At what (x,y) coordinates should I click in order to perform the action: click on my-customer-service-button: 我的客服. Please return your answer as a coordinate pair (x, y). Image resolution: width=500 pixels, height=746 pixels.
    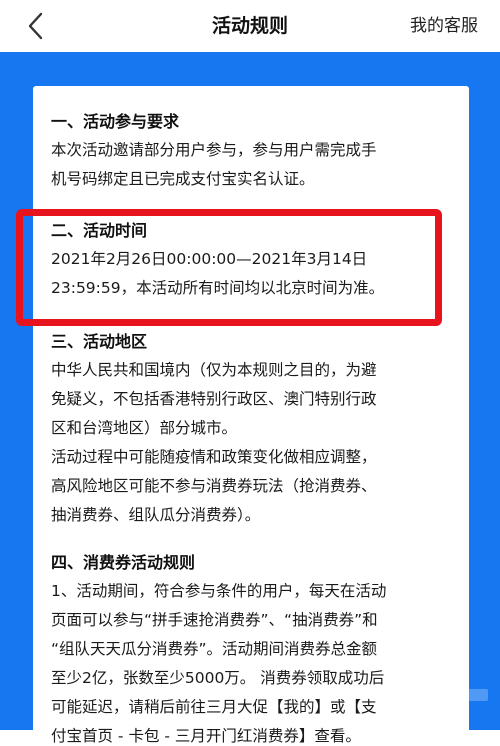
    Looking at the image, I should click on (444, 26).